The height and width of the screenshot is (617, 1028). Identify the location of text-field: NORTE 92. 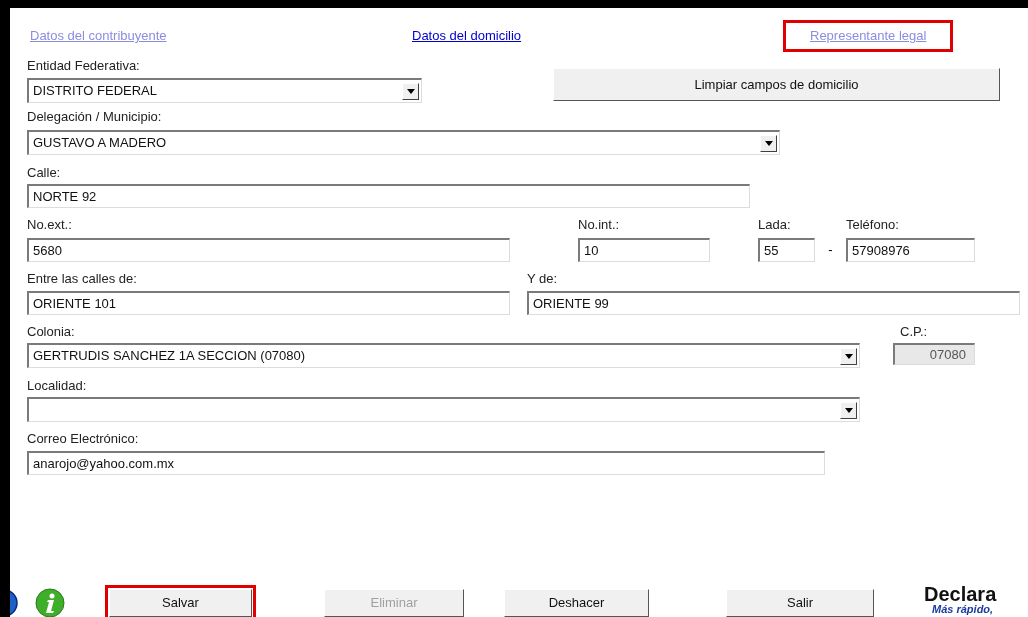
(388, 196).